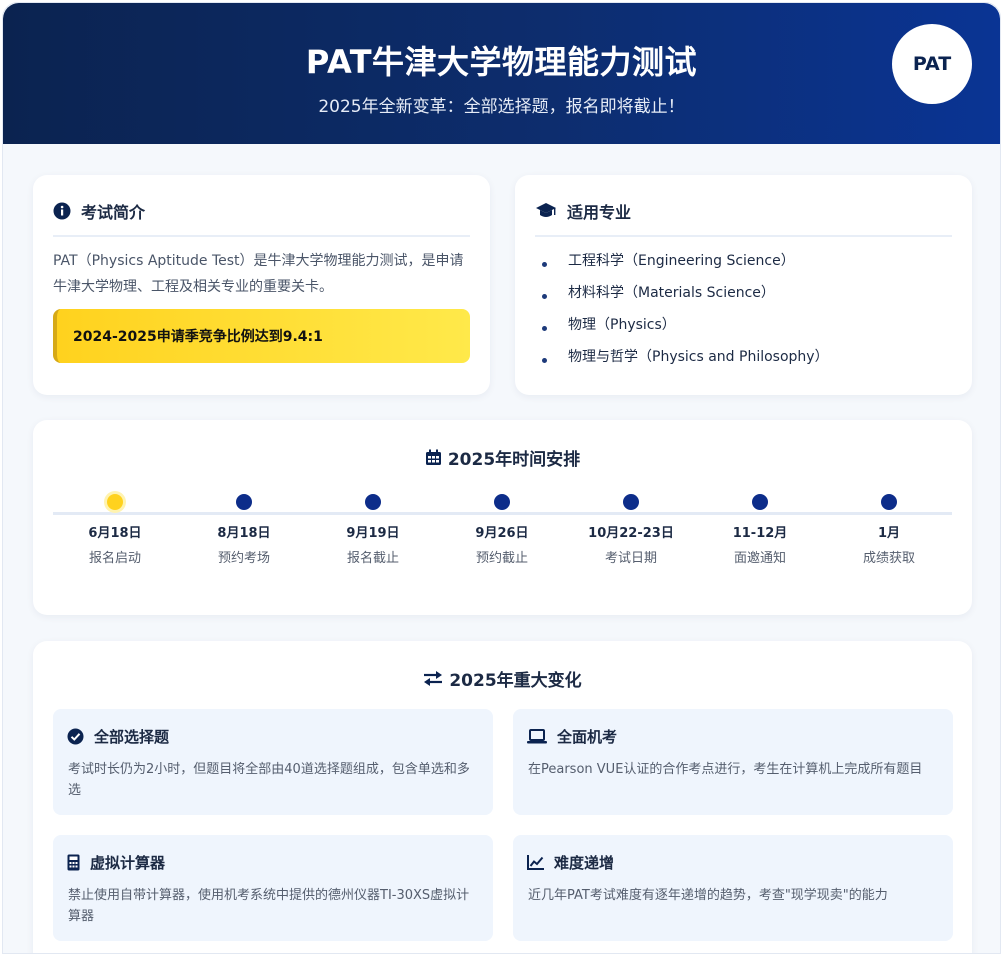 This screenshot has width=1004, height=956. Describe the element at coordinates (572, 736) in the screenshot. I see `change-item-header: 全面机考` at that location.